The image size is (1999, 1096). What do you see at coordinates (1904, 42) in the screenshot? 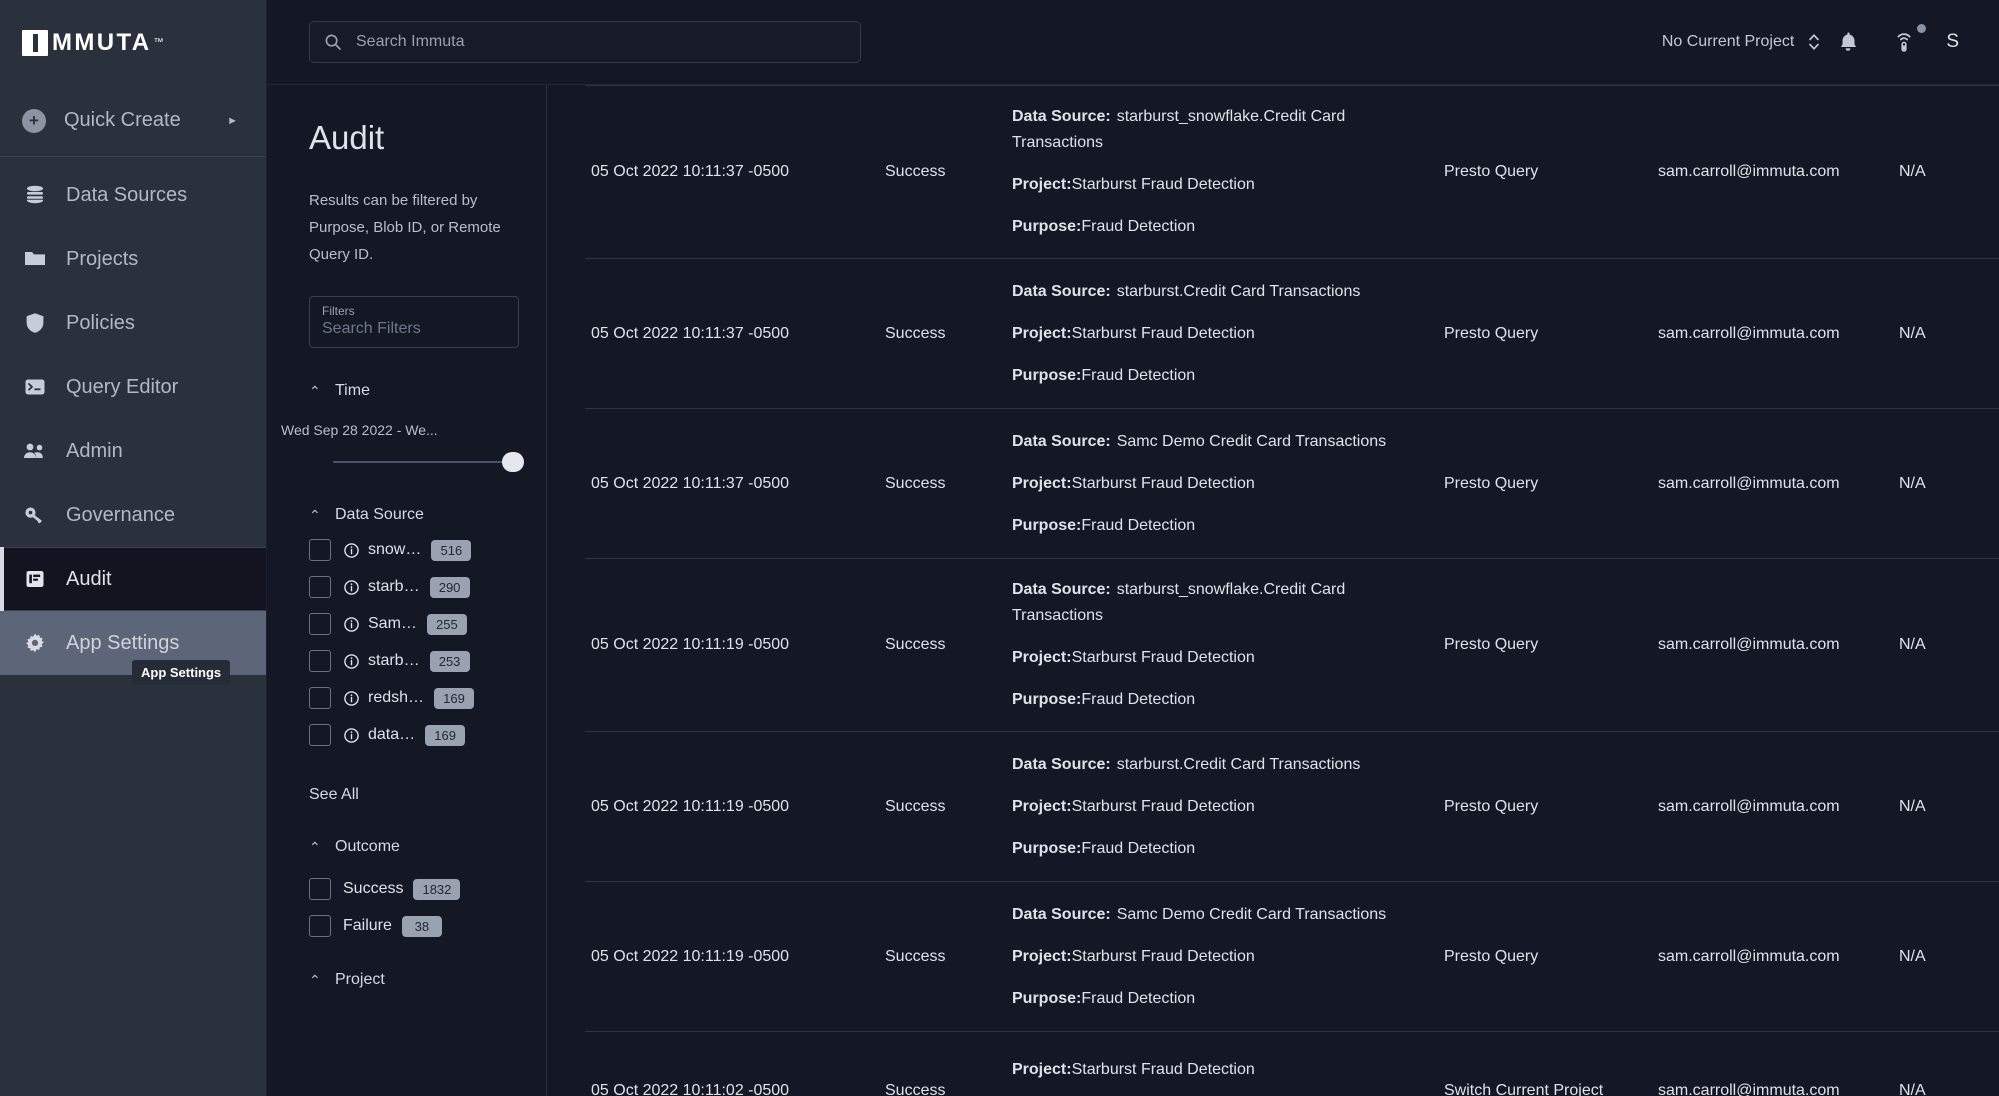
I see `broadcast-button` at bounding box center [1904, 42].